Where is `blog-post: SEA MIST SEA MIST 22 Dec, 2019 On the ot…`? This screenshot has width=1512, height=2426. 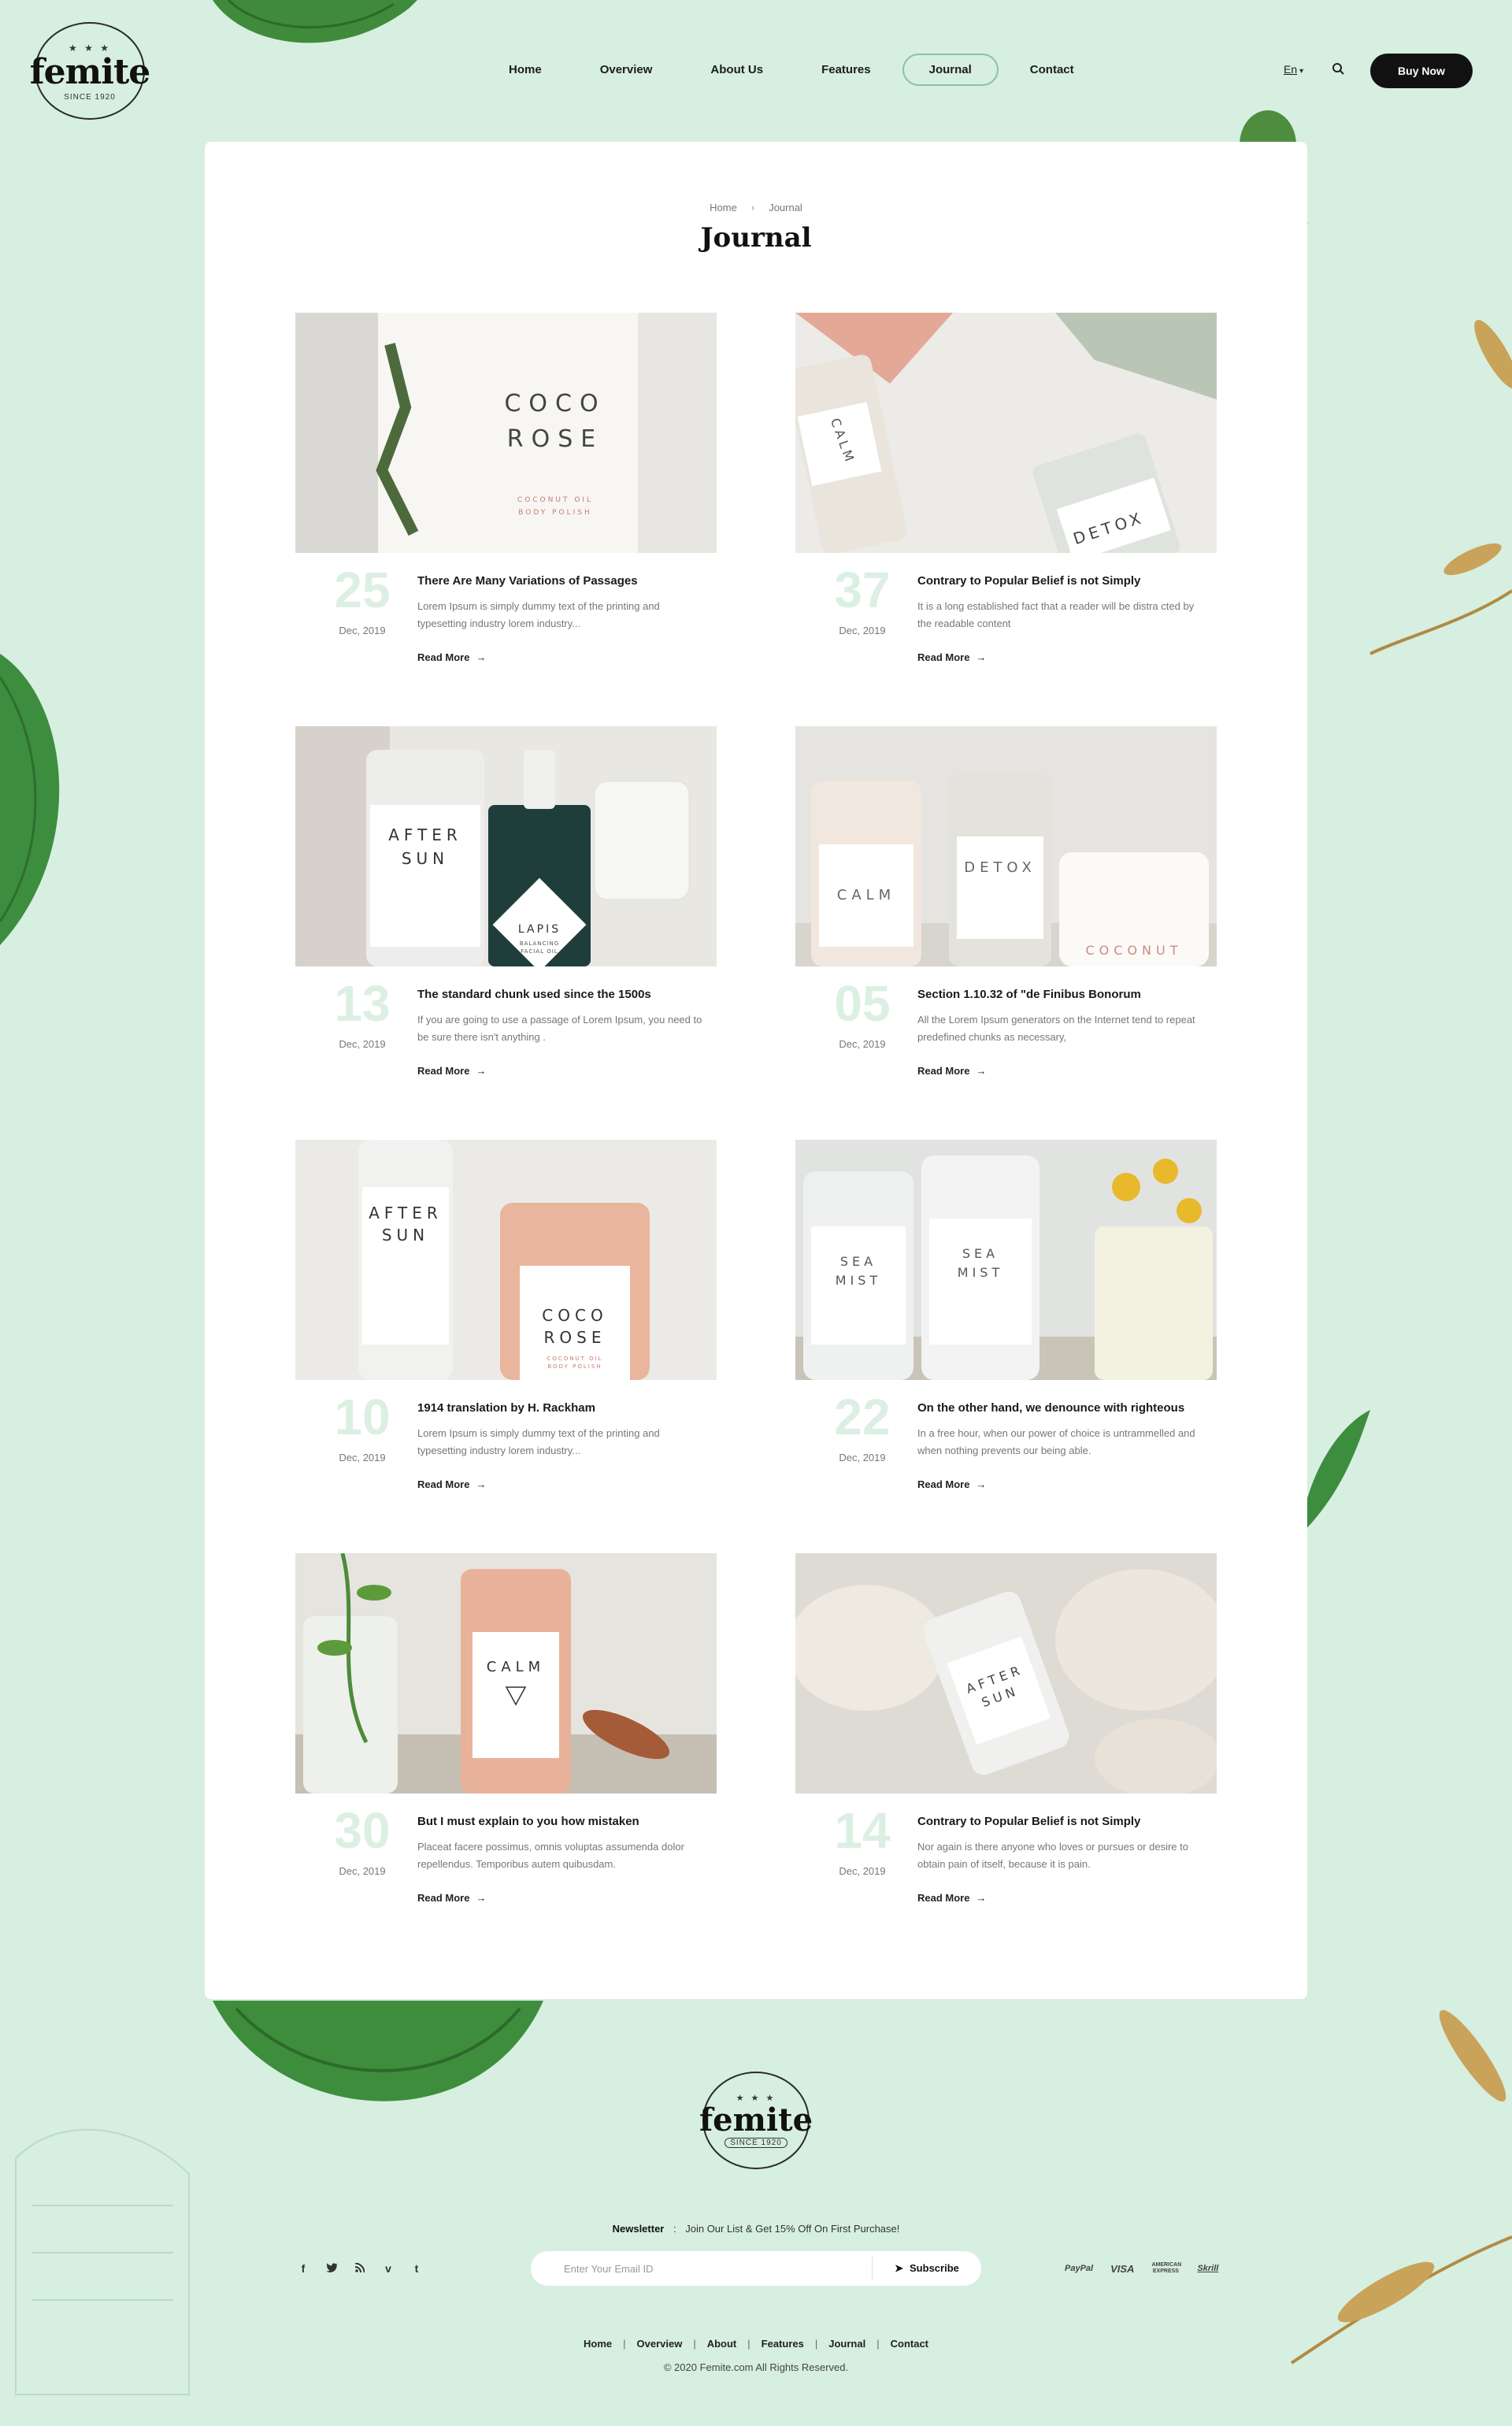
blog-post: SEA MIST SEA MIST 22 Dec, 2019 On the ot… is located at coordinates (1006, 1315).